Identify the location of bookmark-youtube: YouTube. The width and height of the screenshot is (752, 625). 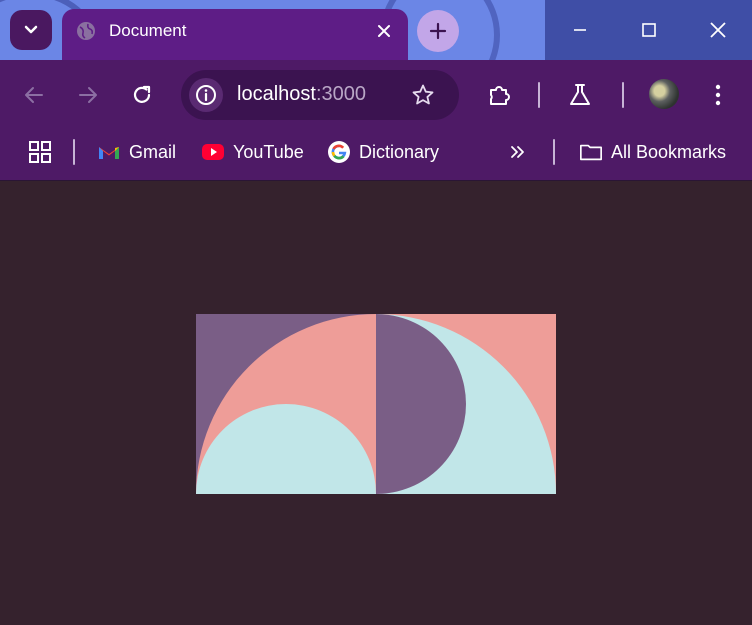
(252, 152).